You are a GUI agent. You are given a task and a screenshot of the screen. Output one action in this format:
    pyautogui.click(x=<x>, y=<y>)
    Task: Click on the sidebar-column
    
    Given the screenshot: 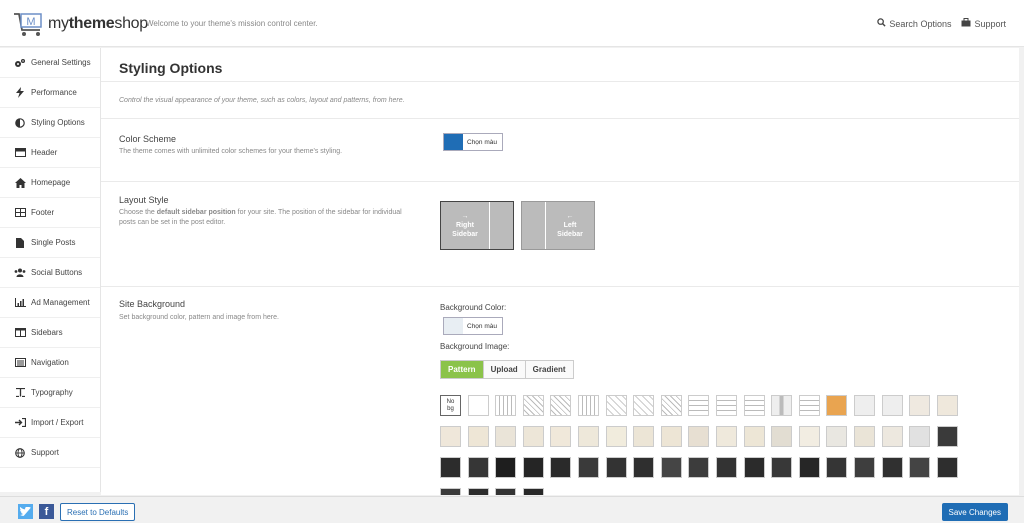 What is the action you would take?
    pyautogui.click(x=501, y=225)
    